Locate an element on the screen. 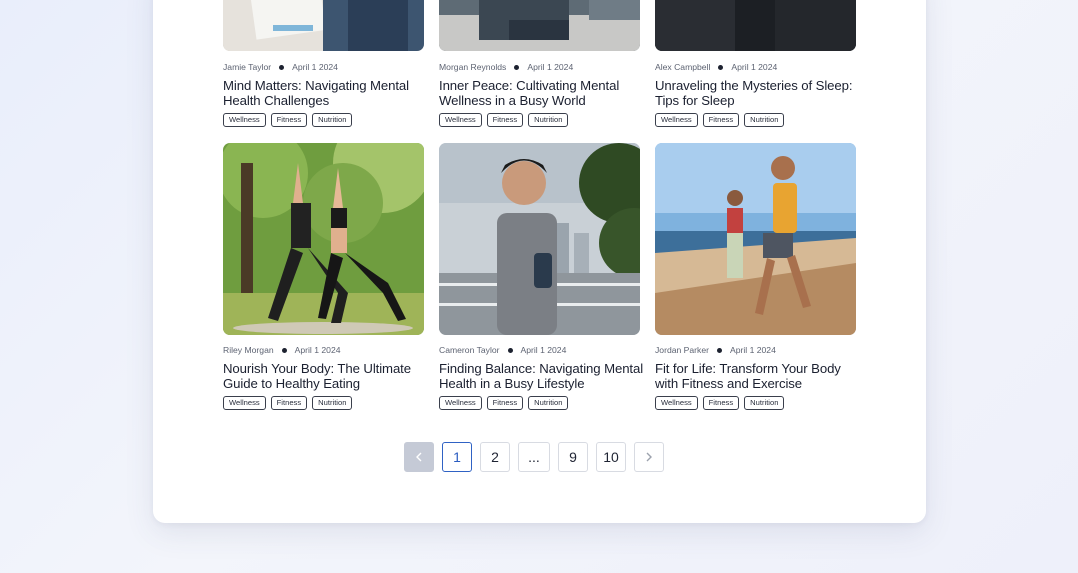 Image resolution: width=1078 pixels, height=573 pixels. author: Cameron Taylor is located at coordinates (469, 350).